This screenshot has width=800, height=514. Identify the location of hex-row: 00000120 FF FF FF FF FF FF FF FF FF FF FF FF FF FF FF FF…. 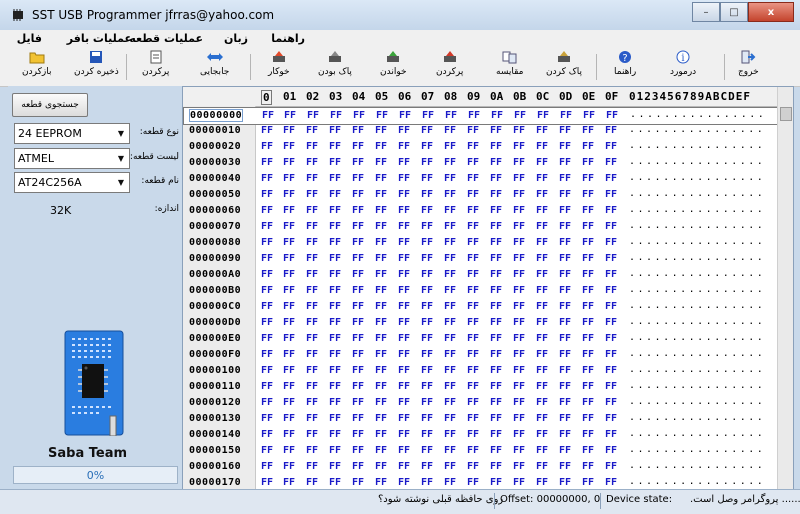
(480, 403).